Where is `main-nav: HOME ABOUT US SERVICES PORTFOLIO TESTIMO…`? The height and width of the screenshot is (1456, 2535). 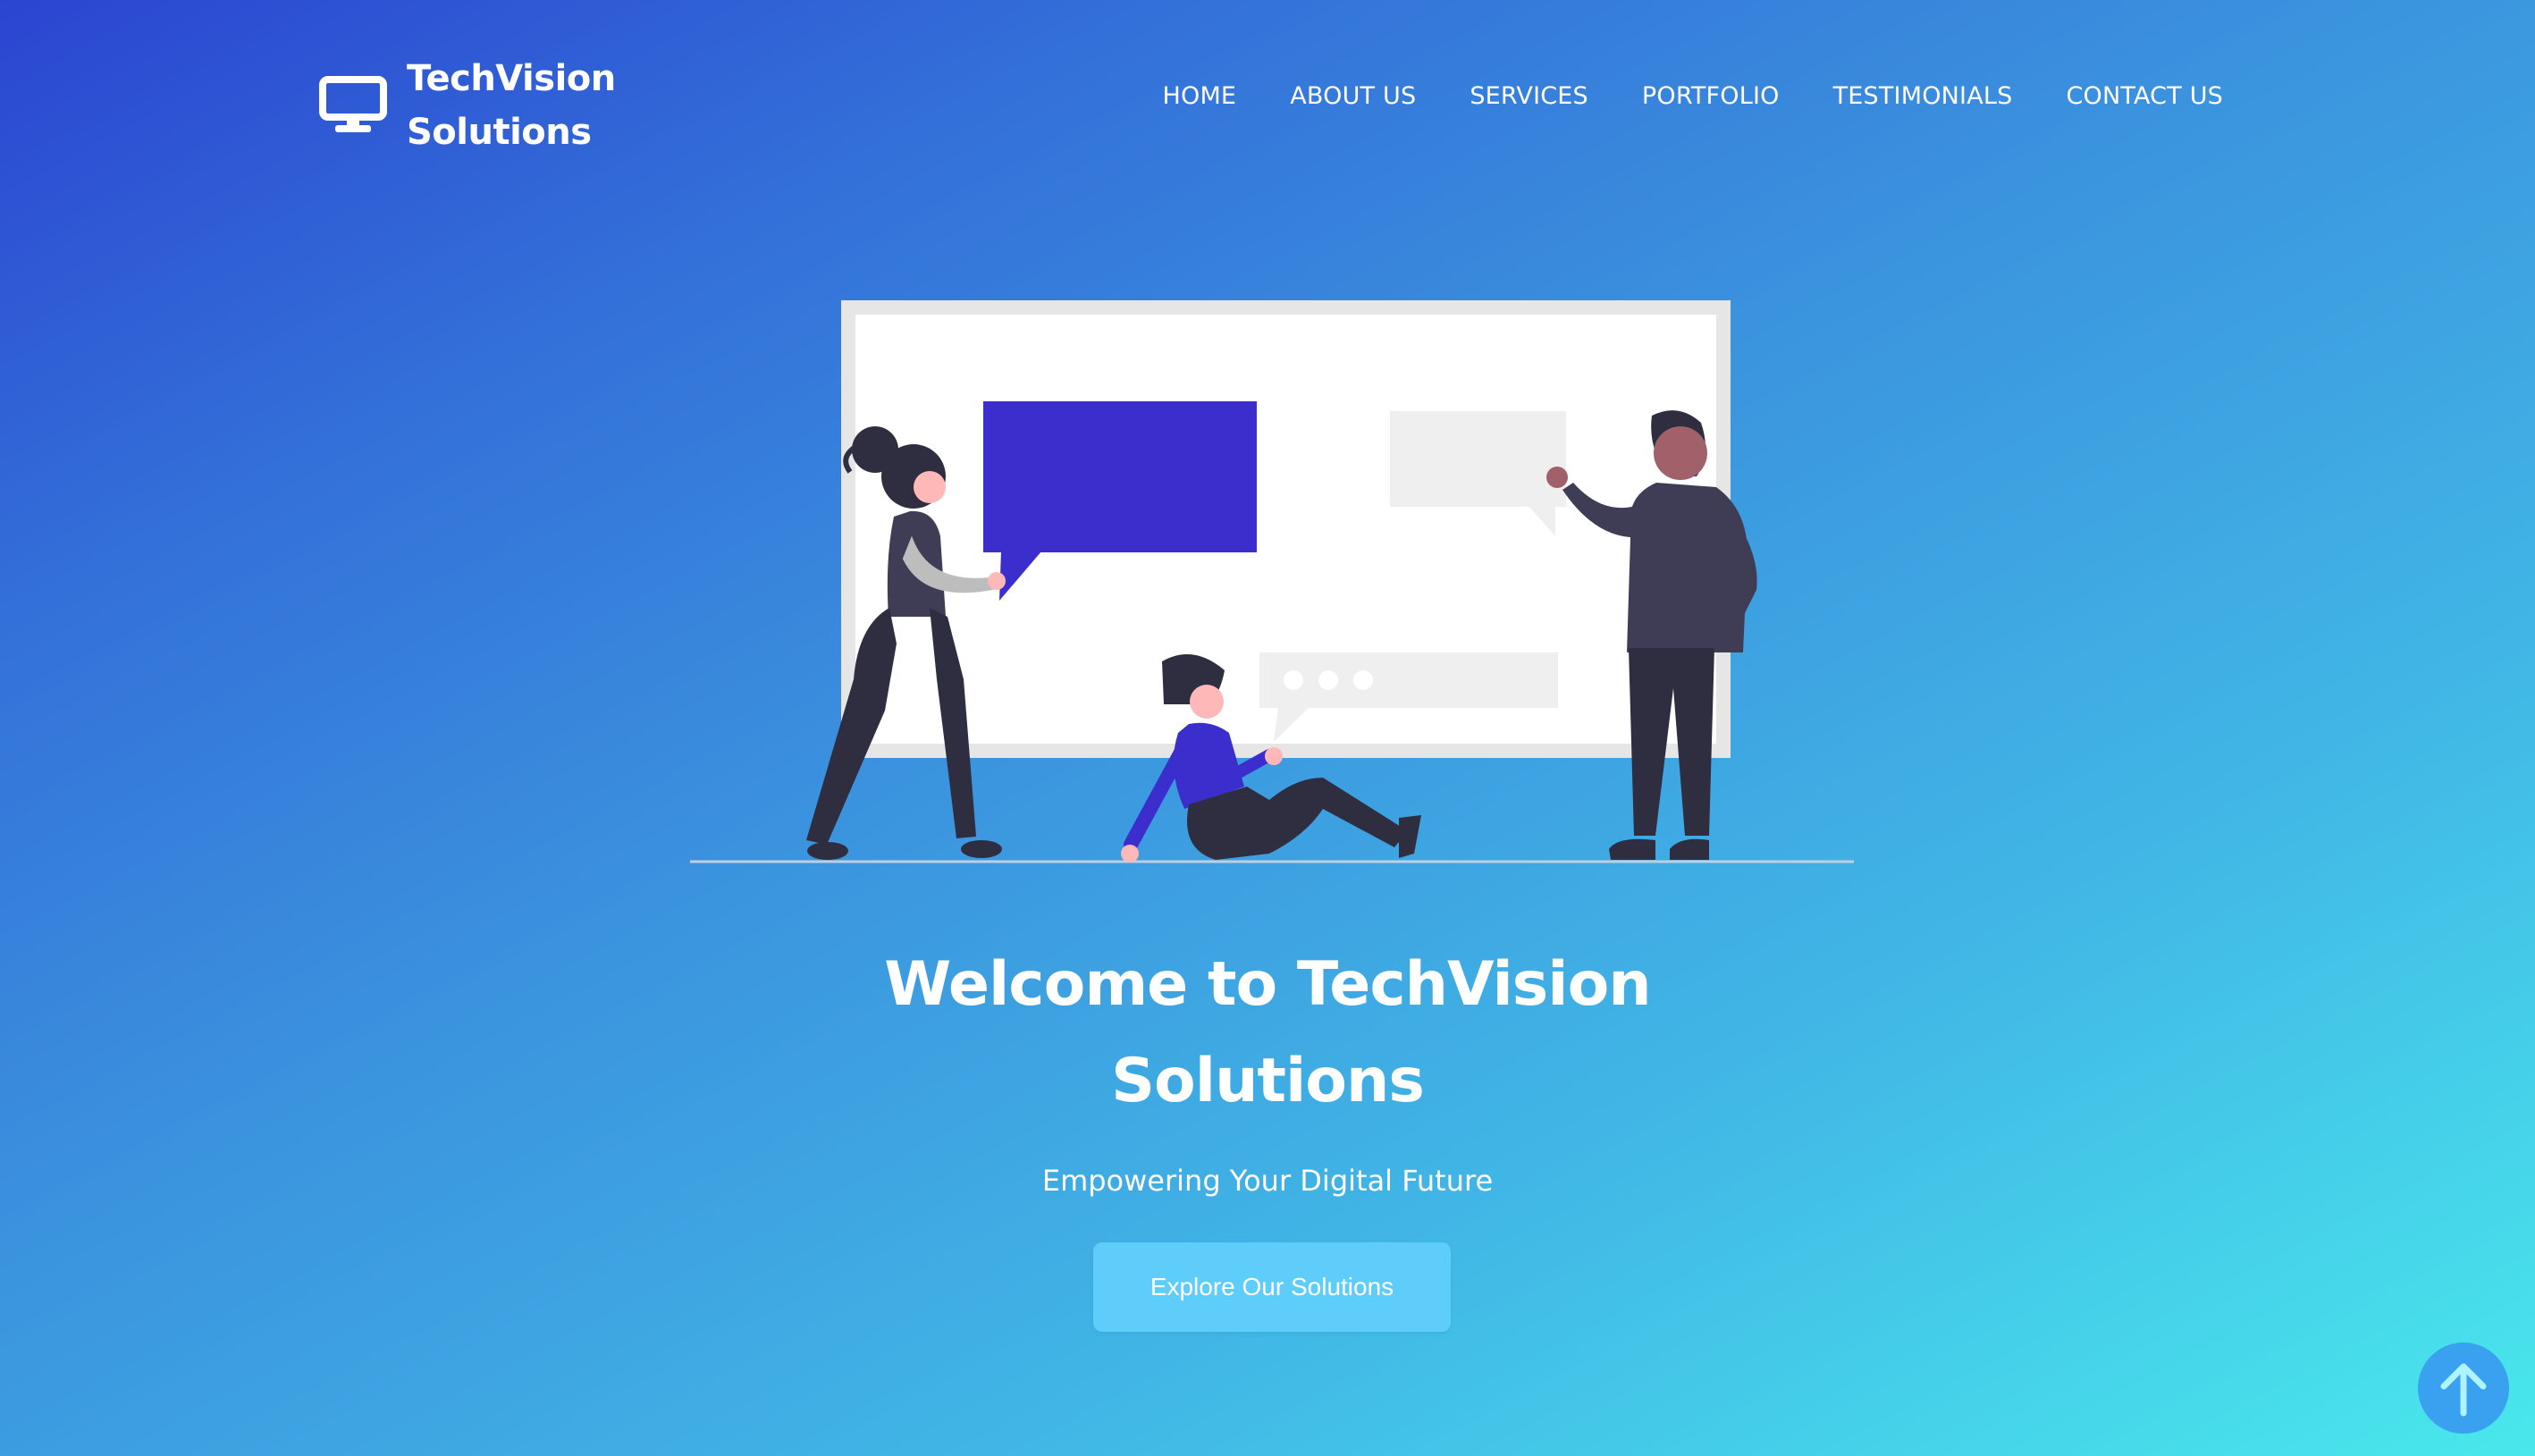
main-nav: HOME ABOUT US SERVICES PORTFOLIO TESTIMO… is located at coordinates (1692, 96).